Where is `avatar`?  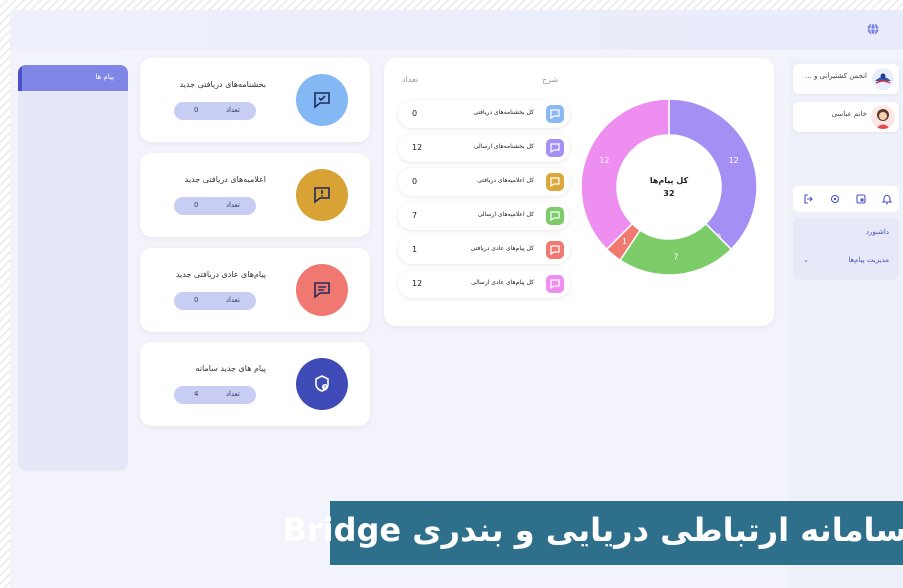
avatar is located at coordinates (883, 117).